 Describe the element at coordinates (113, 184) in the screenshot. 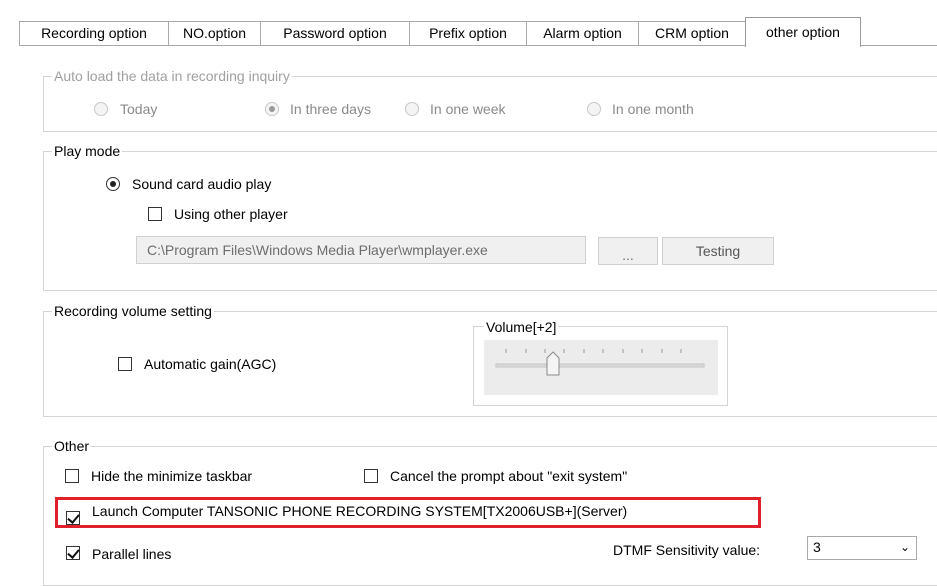

I see `radio-sound-card` at that location.